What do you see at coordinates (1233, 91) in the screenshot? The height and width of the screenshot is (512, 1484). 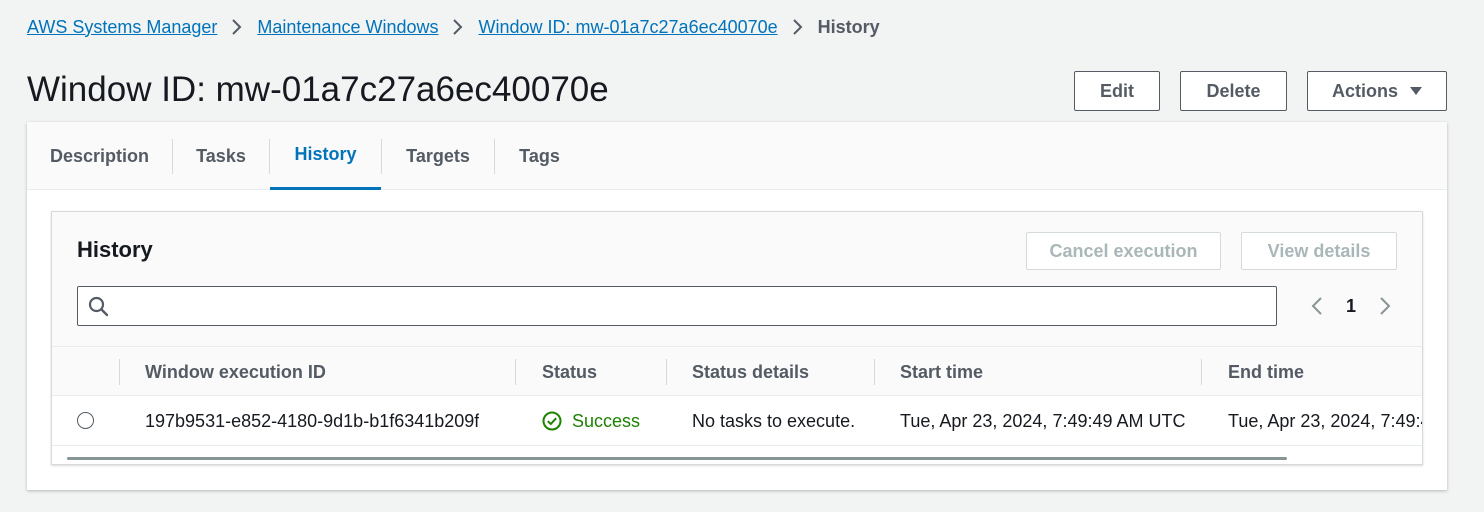 I see `delete-button: Delete` at bounding box center [1233, 91].